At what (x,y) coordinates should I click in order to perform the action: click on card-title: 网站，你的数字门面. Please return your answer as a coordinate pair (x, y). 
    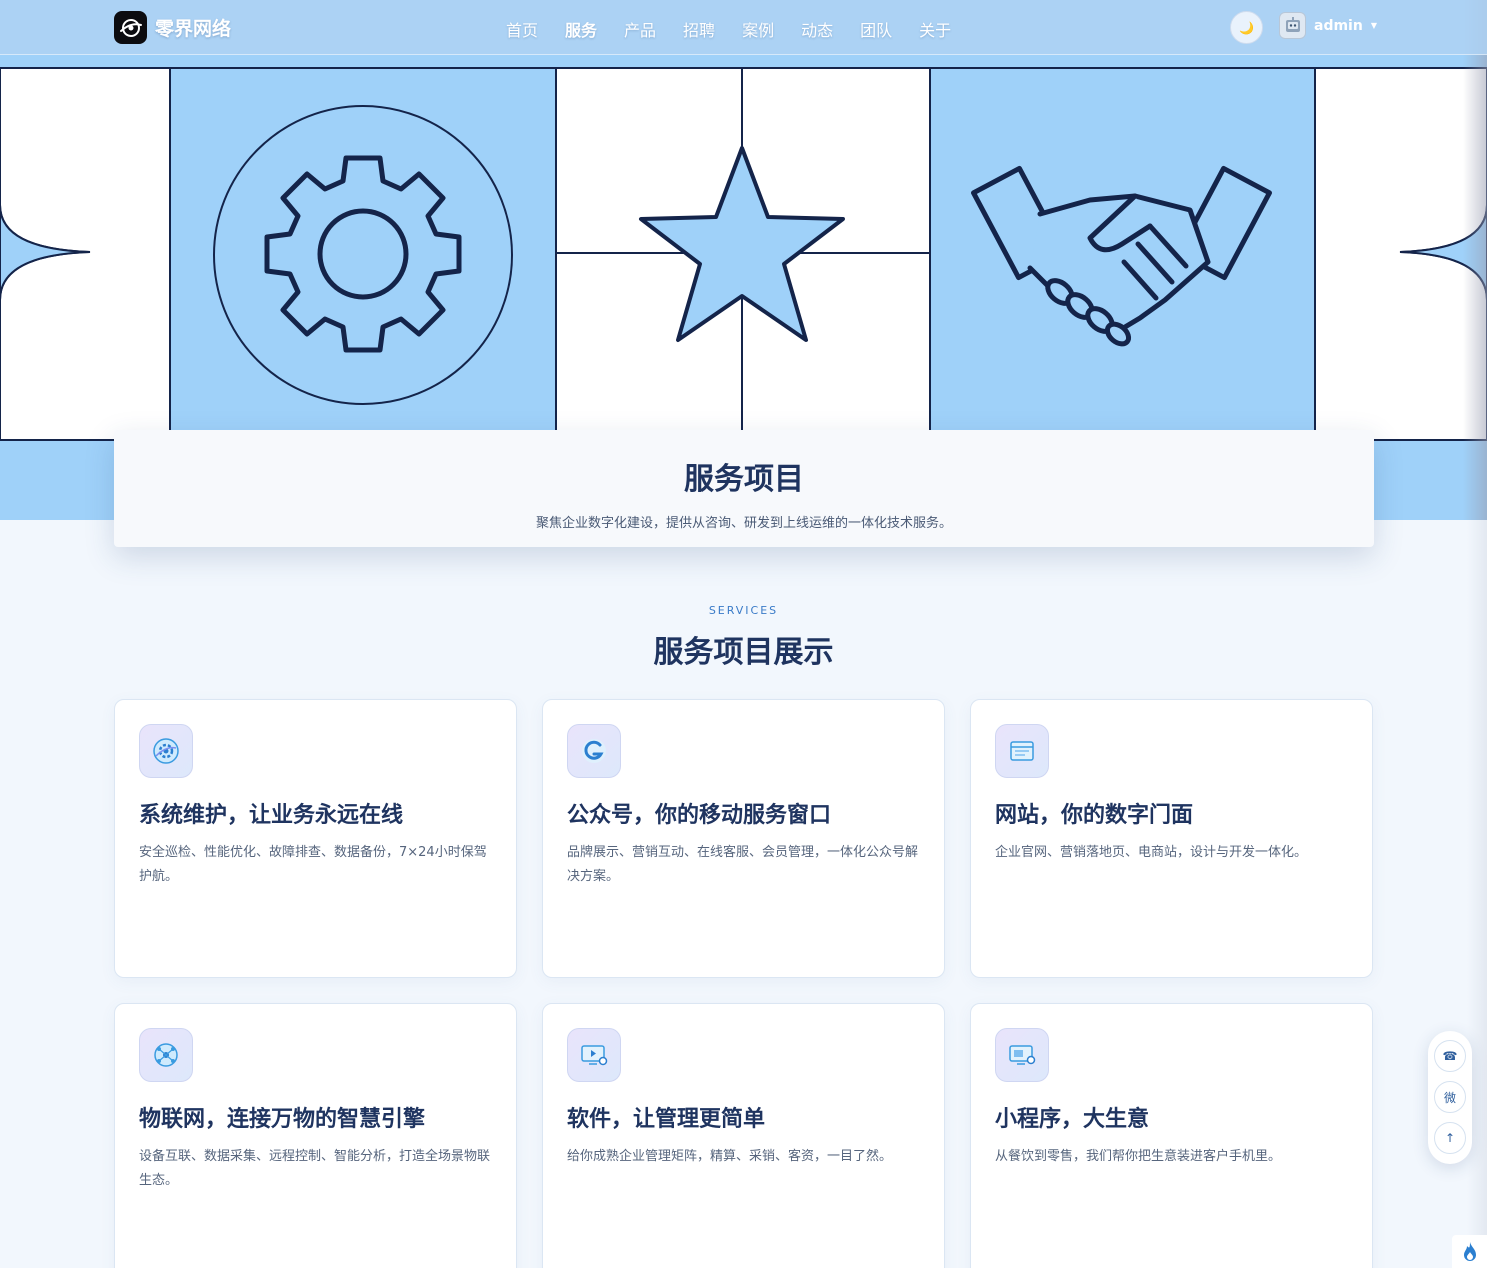
    Looking at the image, I should click on (1094, 815).